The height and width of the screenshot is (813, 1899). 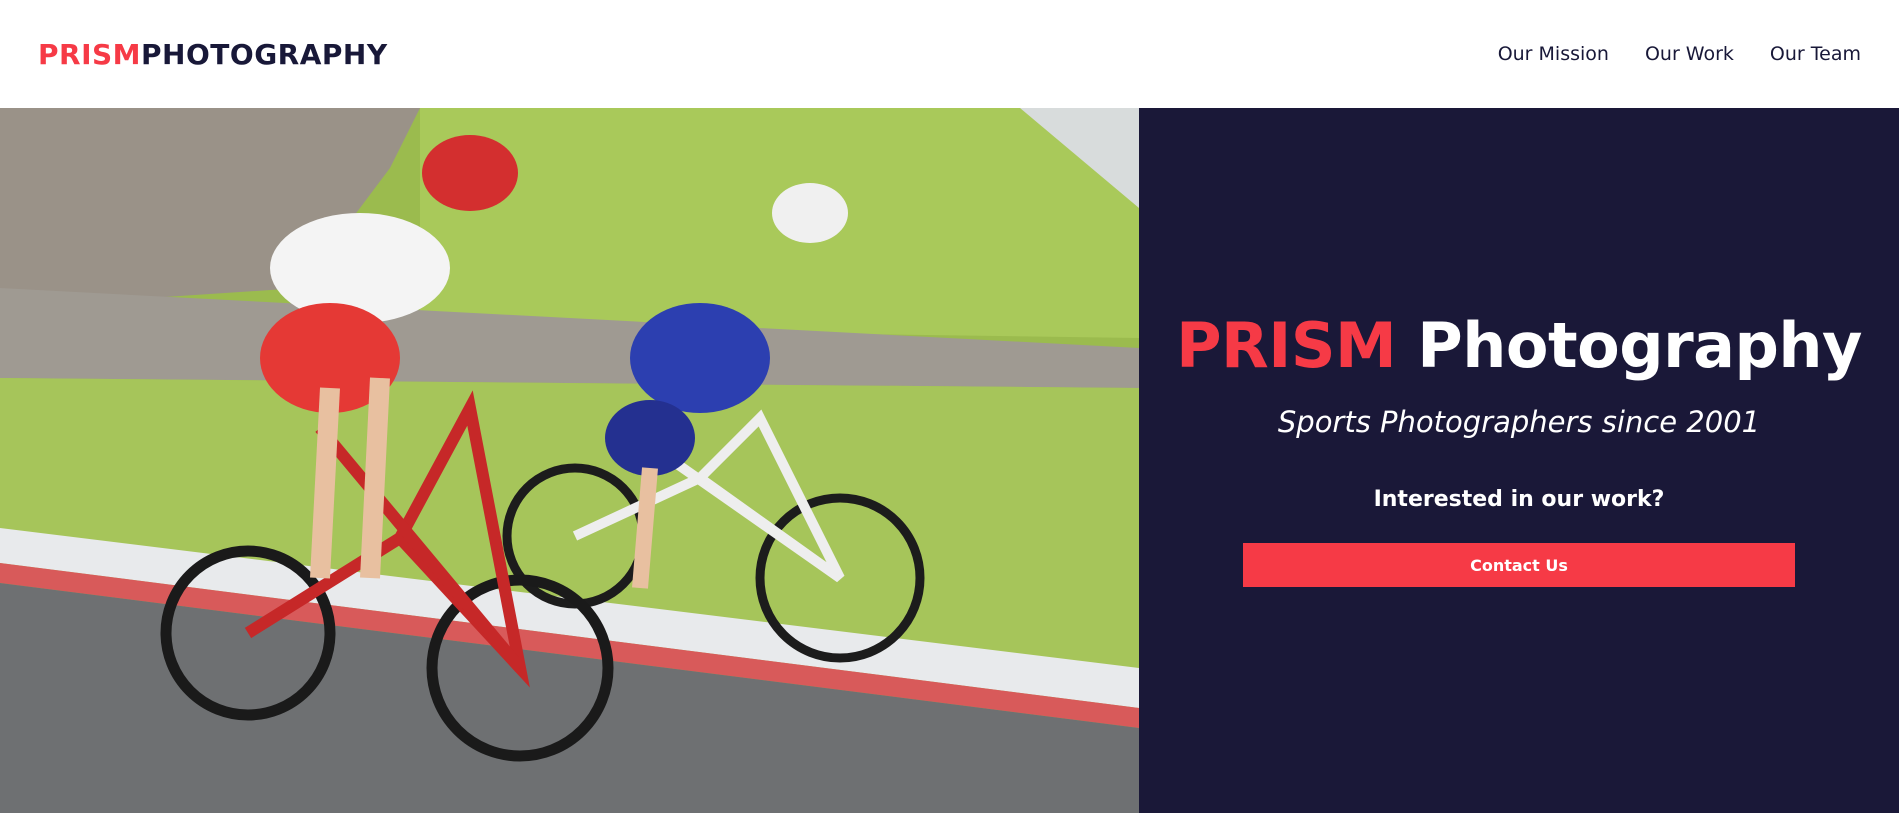 I want to click on hero-question: Interested in our work?, so click(x=1519, y=499).